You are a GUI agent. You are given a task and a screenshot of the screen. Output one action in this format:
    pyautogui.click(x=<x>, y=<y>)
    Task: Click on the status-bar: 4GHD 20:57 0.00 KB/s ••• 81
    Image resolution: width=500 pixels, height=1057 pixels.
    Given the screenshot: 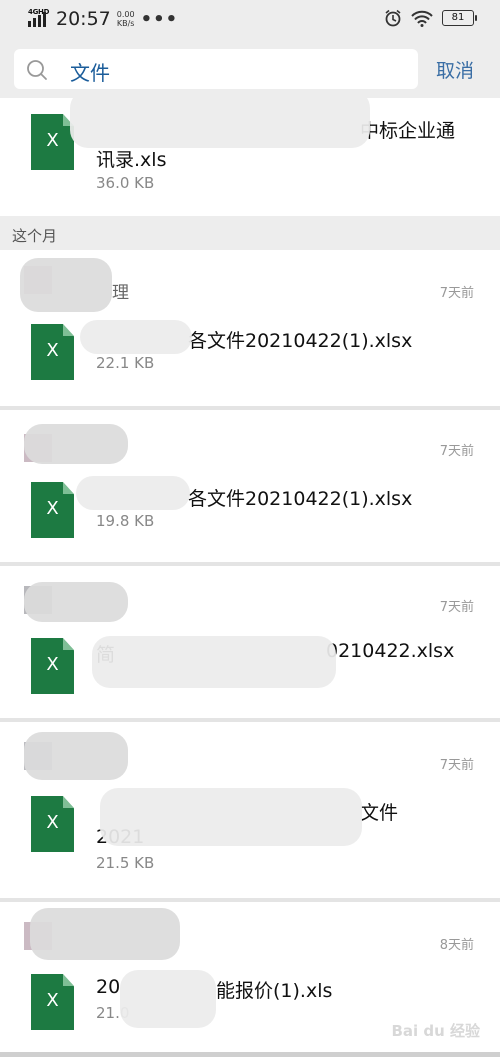 What is the action you would take?
    pyautogui.click(x=250, y=20)
    